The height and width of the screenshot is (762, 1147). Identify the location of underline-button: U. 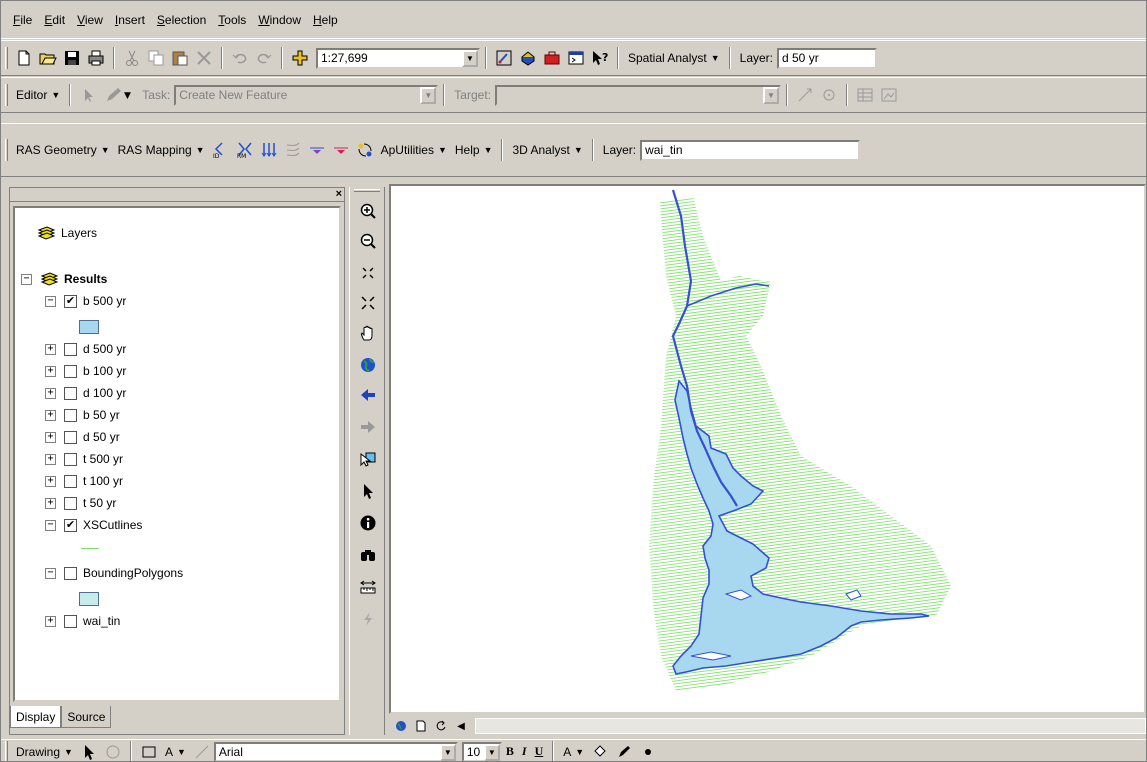
(539, 751).